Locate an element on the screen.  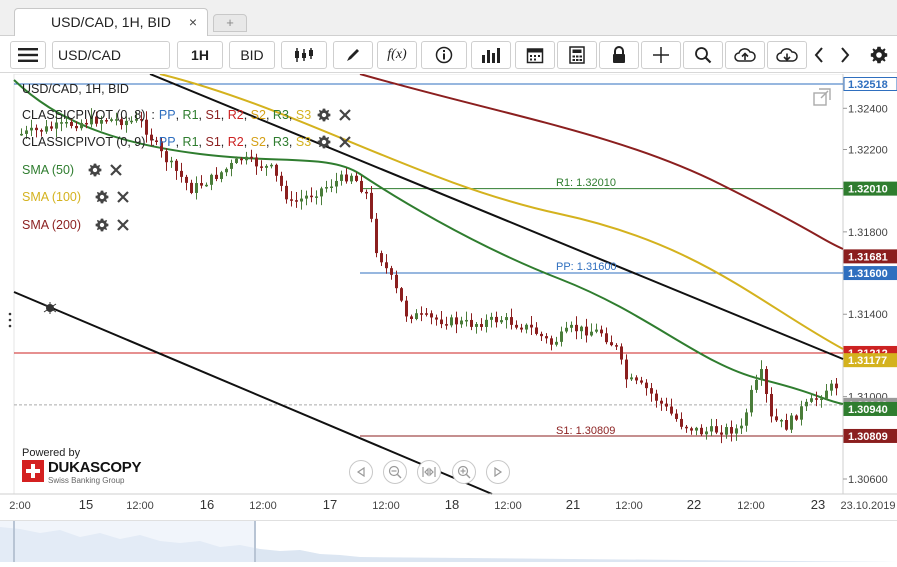
side-button: BID is located at coordinates (252, 55).